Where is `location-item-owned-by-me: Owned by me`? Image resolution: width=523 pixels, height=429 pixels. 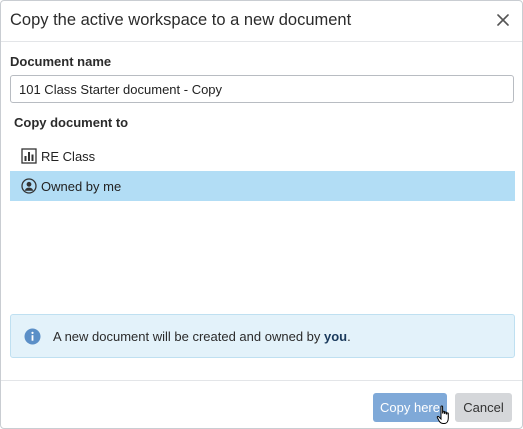 location-item-owned-by-me: Owned by me is located at coordinates (262, 186).